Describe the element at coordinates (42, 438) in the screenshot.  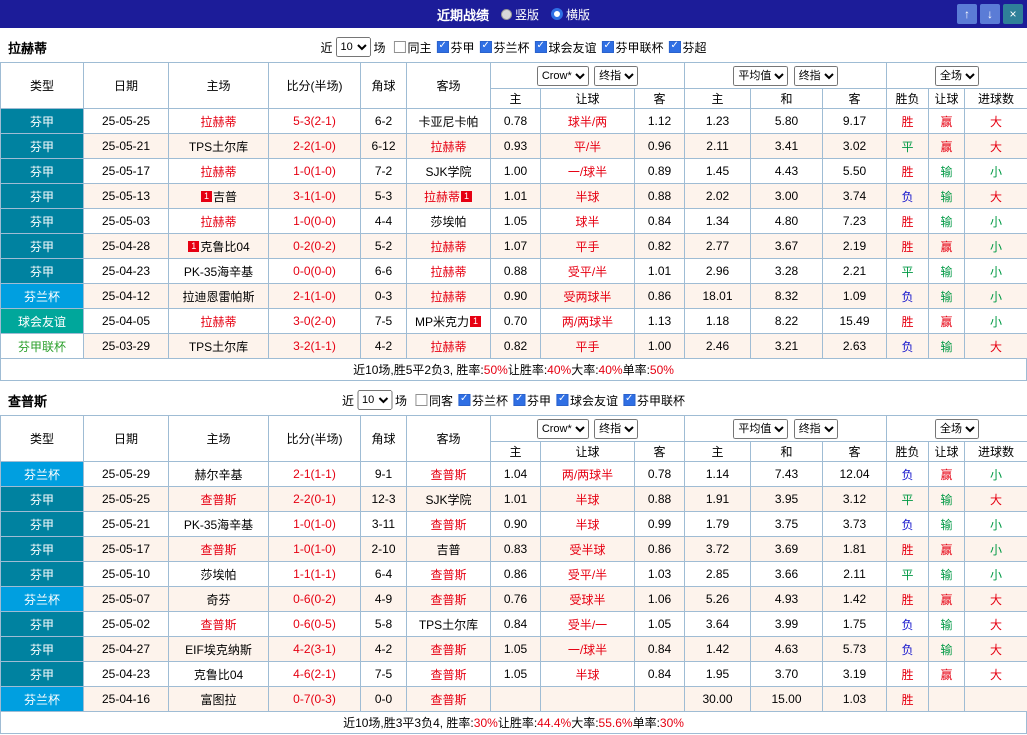
I see `col-type: 类型` at that location.